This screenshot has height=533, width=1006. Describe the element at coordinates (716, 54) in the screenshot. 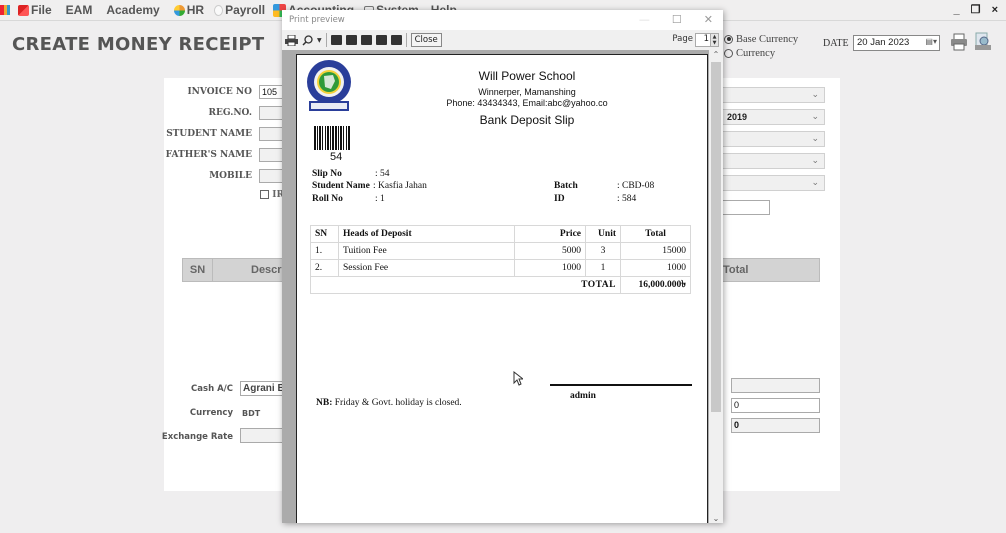

I see `scroll-up-icon: ⌃` at that location.